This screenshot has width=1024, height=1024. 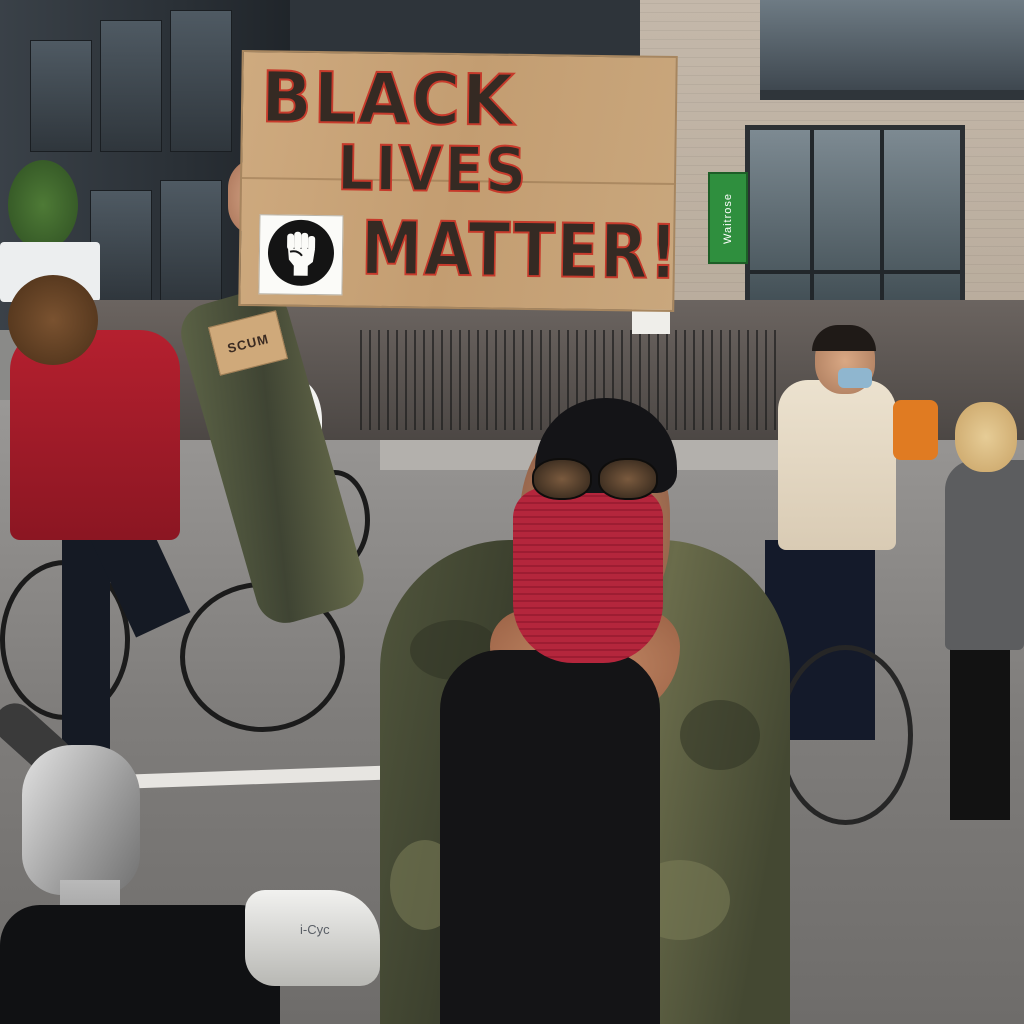 I want to click on store-sign: Waitrose, so click(x=728, y=218).